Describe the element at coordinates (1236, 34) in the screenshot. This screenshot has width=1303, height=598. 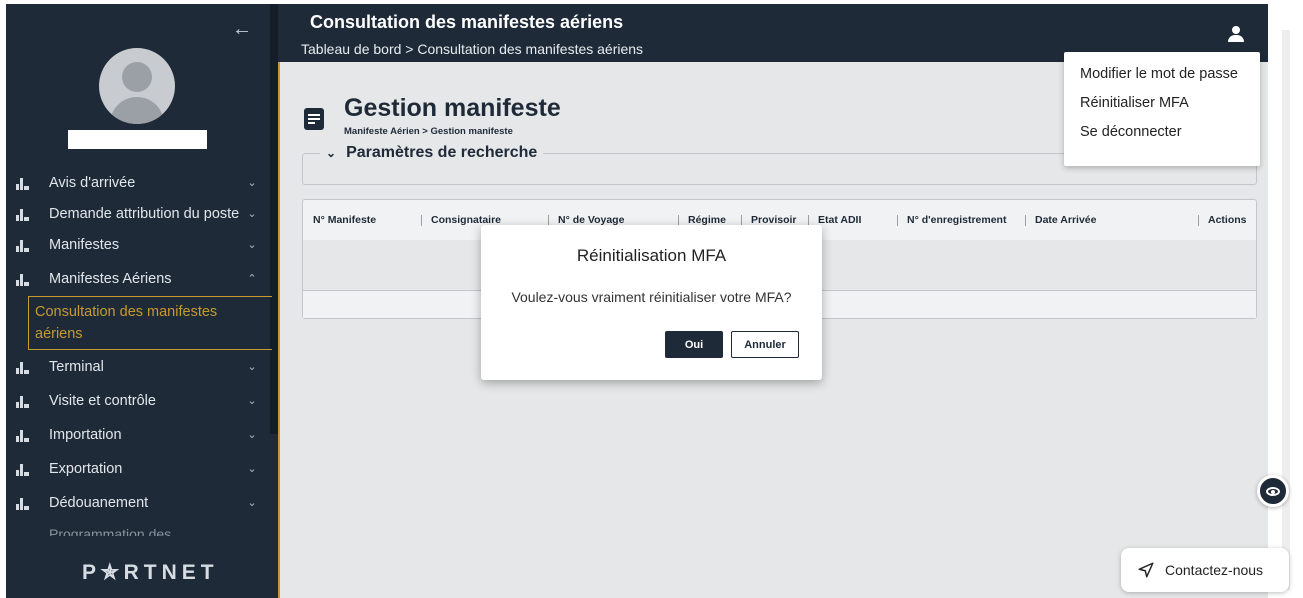
I see `user-account-icon` at that location.